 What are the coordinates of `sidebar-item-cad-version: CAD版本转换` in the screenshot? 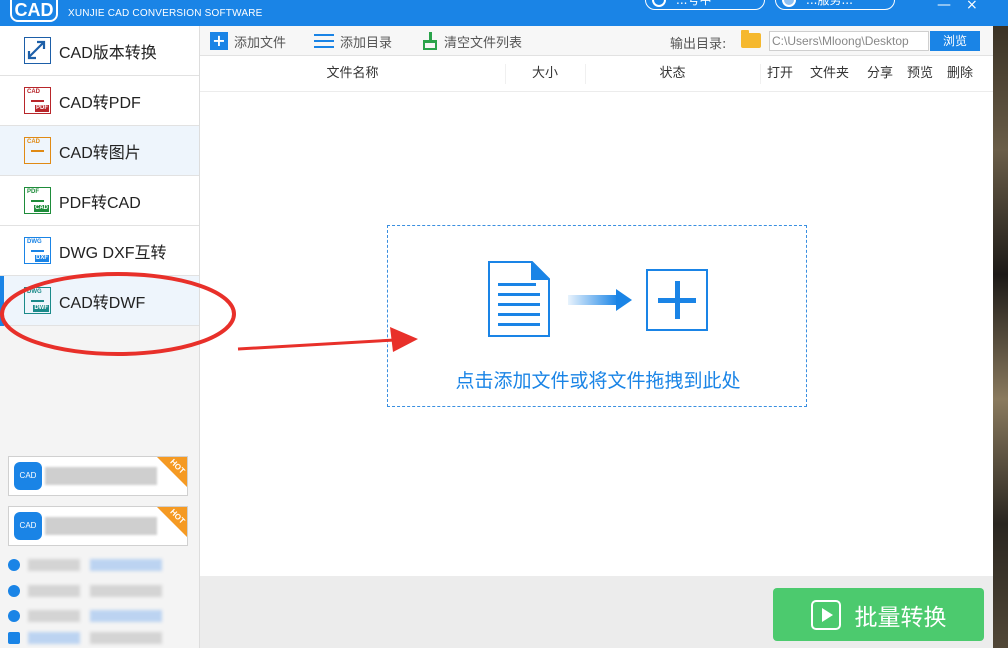 It's located at (99, 51).